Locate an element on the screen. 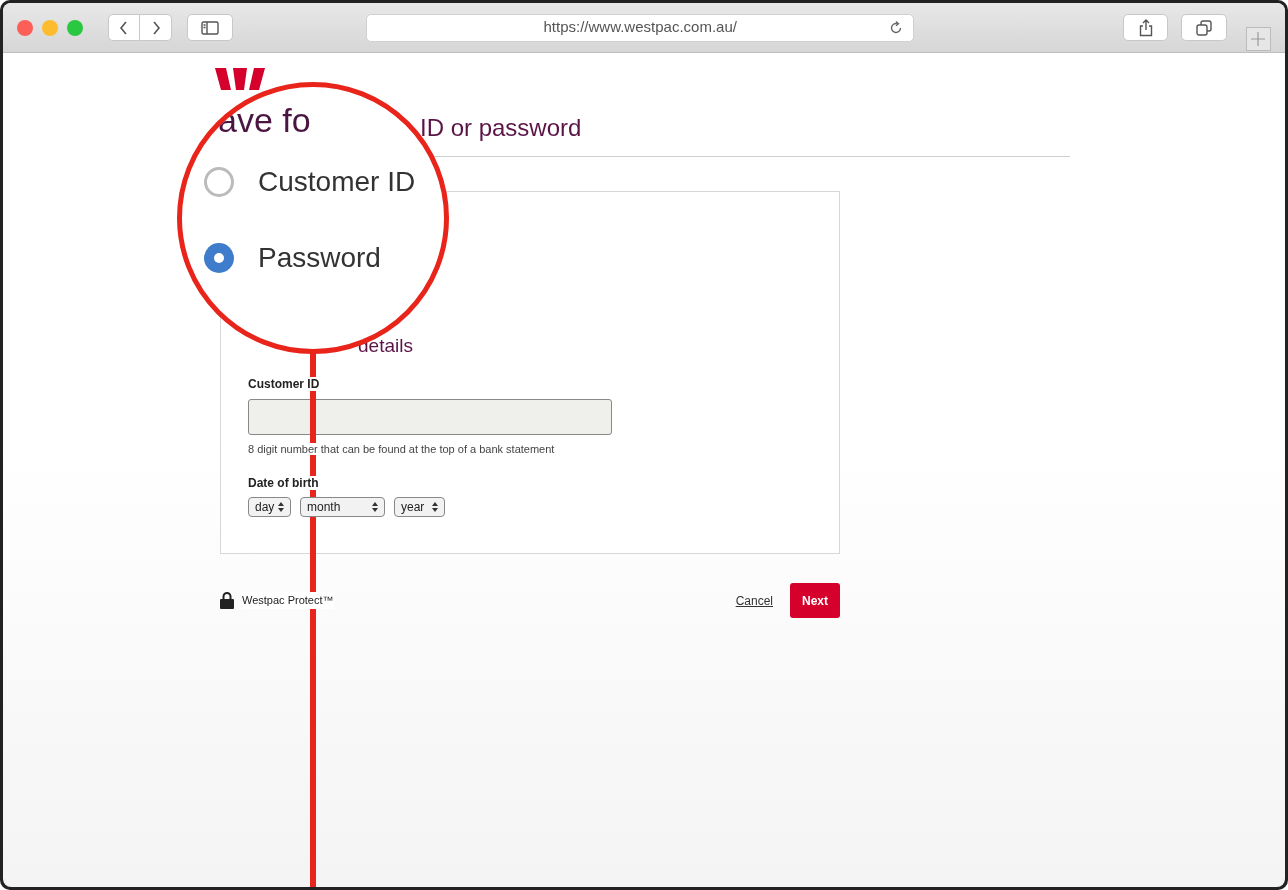 The height and width of the screenshot is (890, 1288). tabs-button is located at coordinates (1204, 27).